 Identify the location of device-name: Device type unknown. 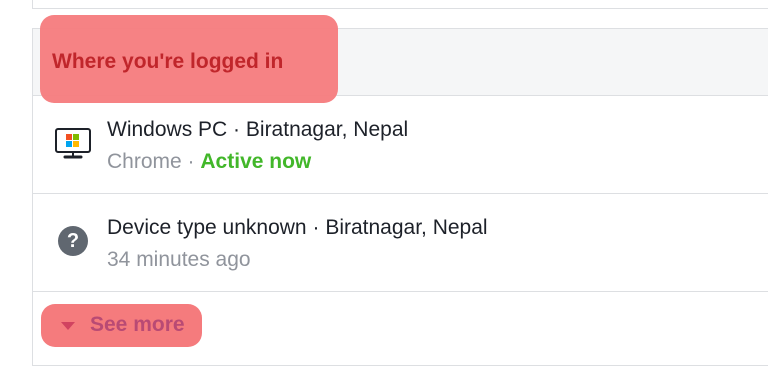
(207, 227).